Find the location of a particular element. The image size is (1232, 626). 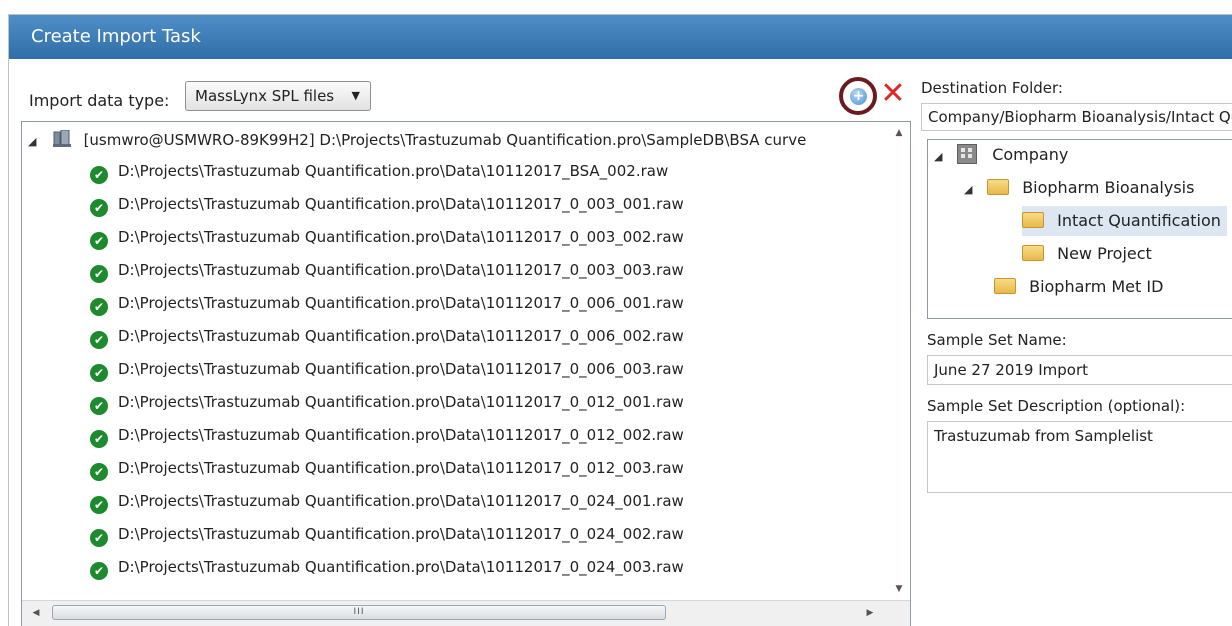

sample-set-name-input: June 27 2019 Import is located at coordinates (1079, 370).